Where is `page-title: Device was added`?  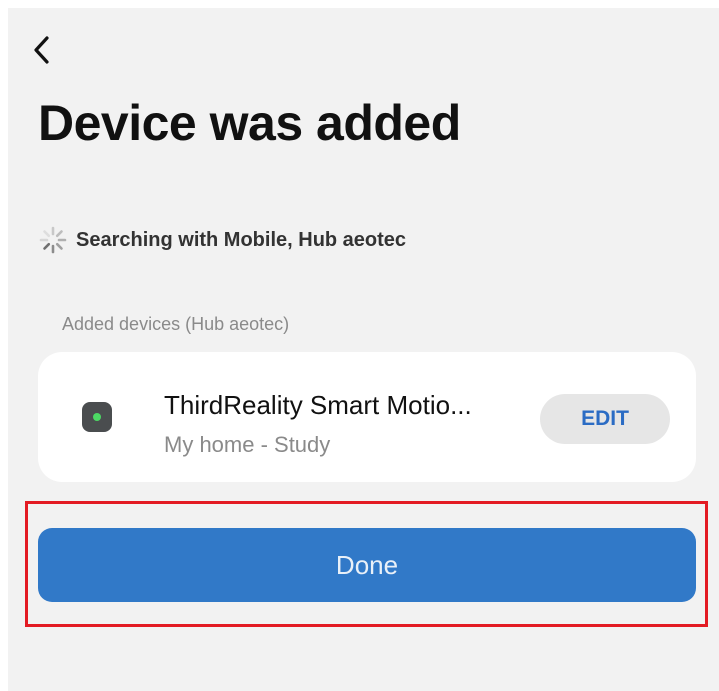
page-title: Device was added is located at coordinates (249, 123).